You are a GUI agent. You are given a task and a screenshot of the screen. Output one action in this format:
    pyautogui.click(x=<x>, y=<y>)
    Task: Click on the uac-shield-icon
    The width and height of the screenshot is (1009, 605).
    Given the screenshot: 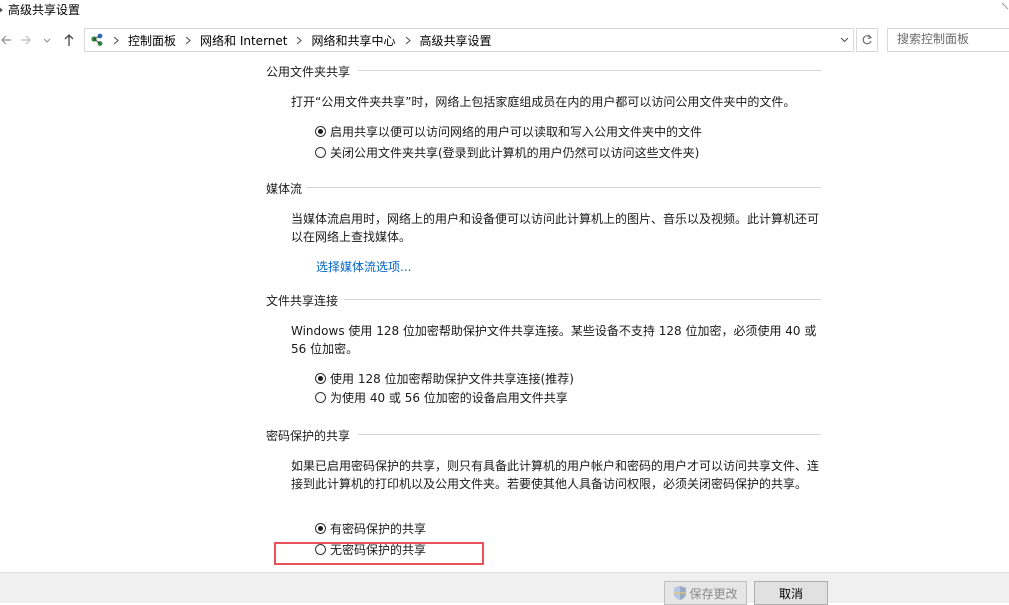 What is the action you would take?
    pyautogui.click(x=680, y=593)
    